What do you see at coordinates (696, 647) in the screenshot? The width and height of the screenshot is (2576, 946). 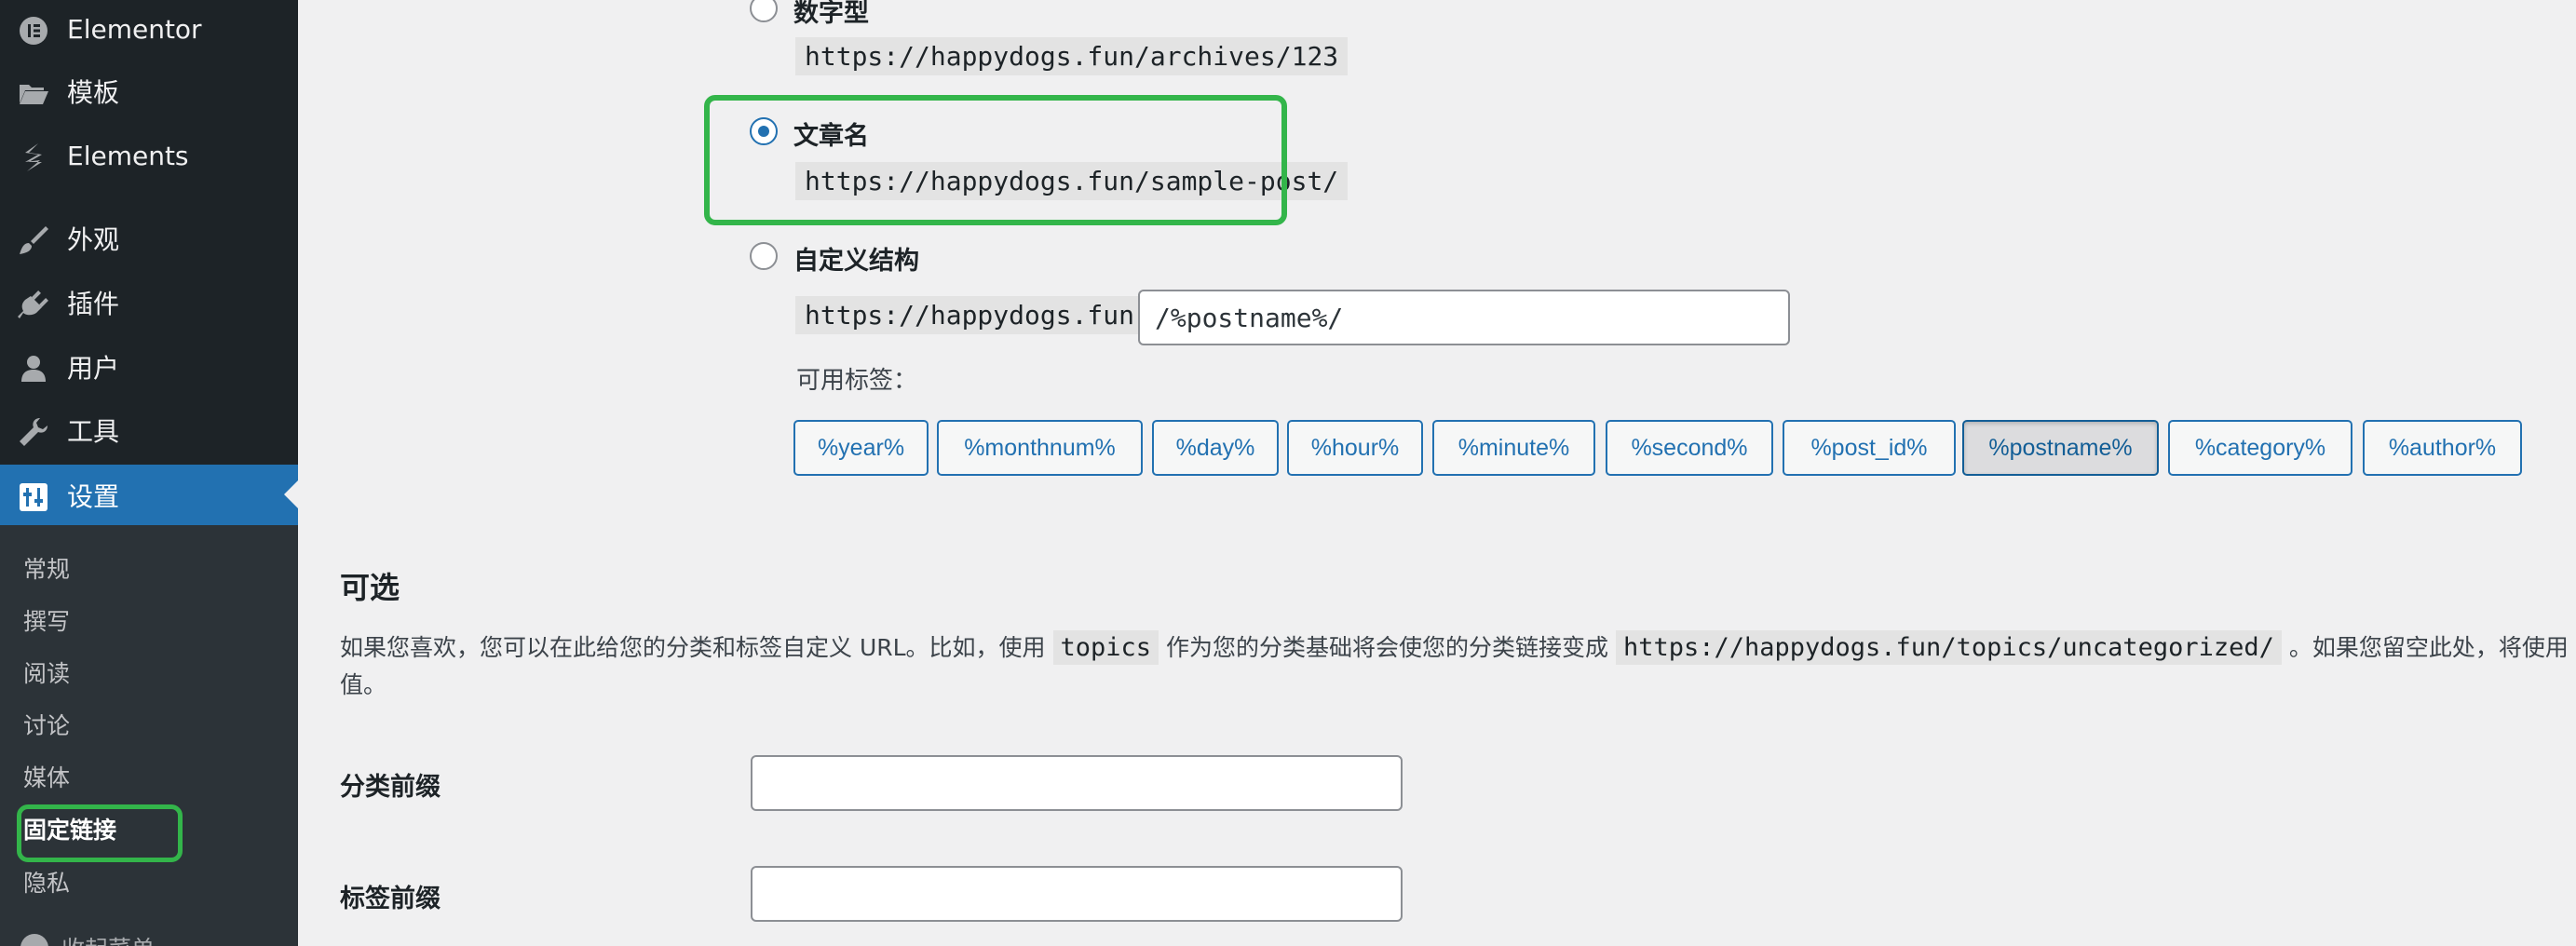 I see `desc-text: 如果您喜欢，您可以在此给您的分类和标签自定义 URL。比如，使用` at bounding box center [696, 647].